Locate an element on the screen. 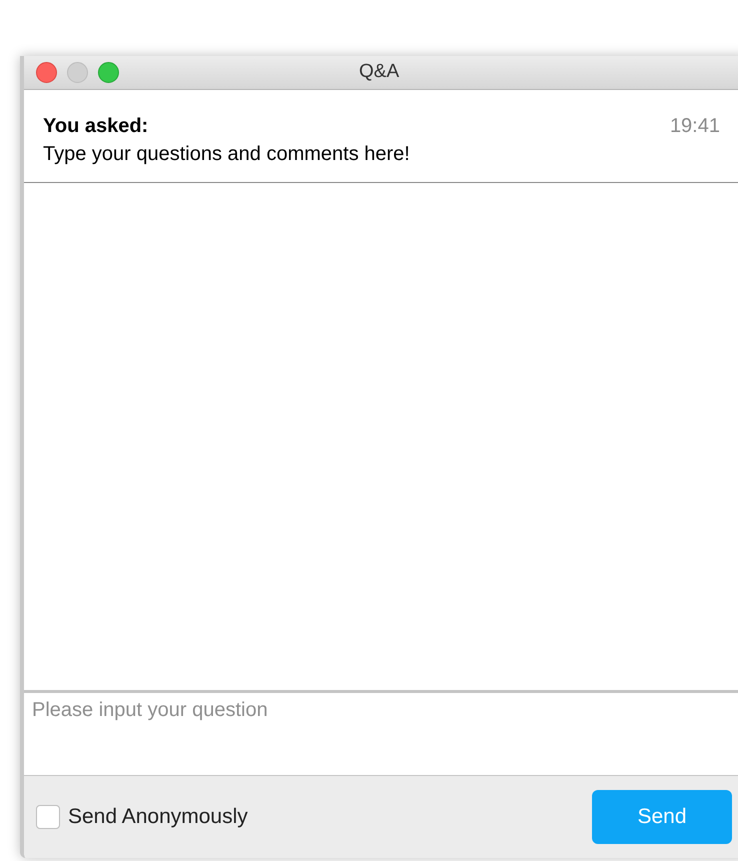  anonymous-label: Send Anonymously is located at coordinates (158, 817).